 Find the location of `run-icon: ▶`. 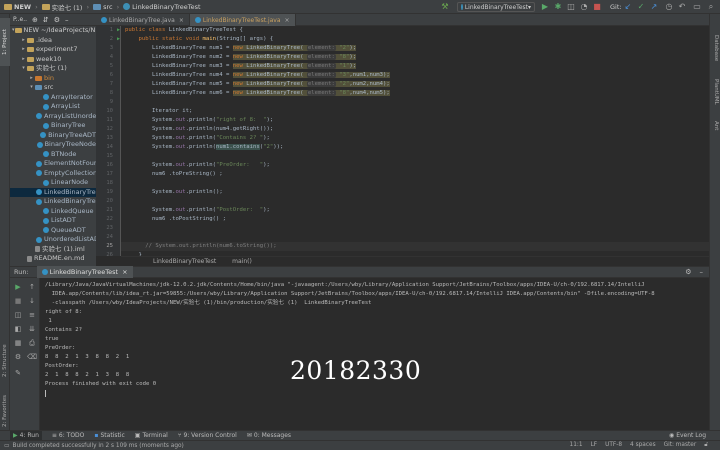

run-icon: ▶ is located at coordinates (545, 7).